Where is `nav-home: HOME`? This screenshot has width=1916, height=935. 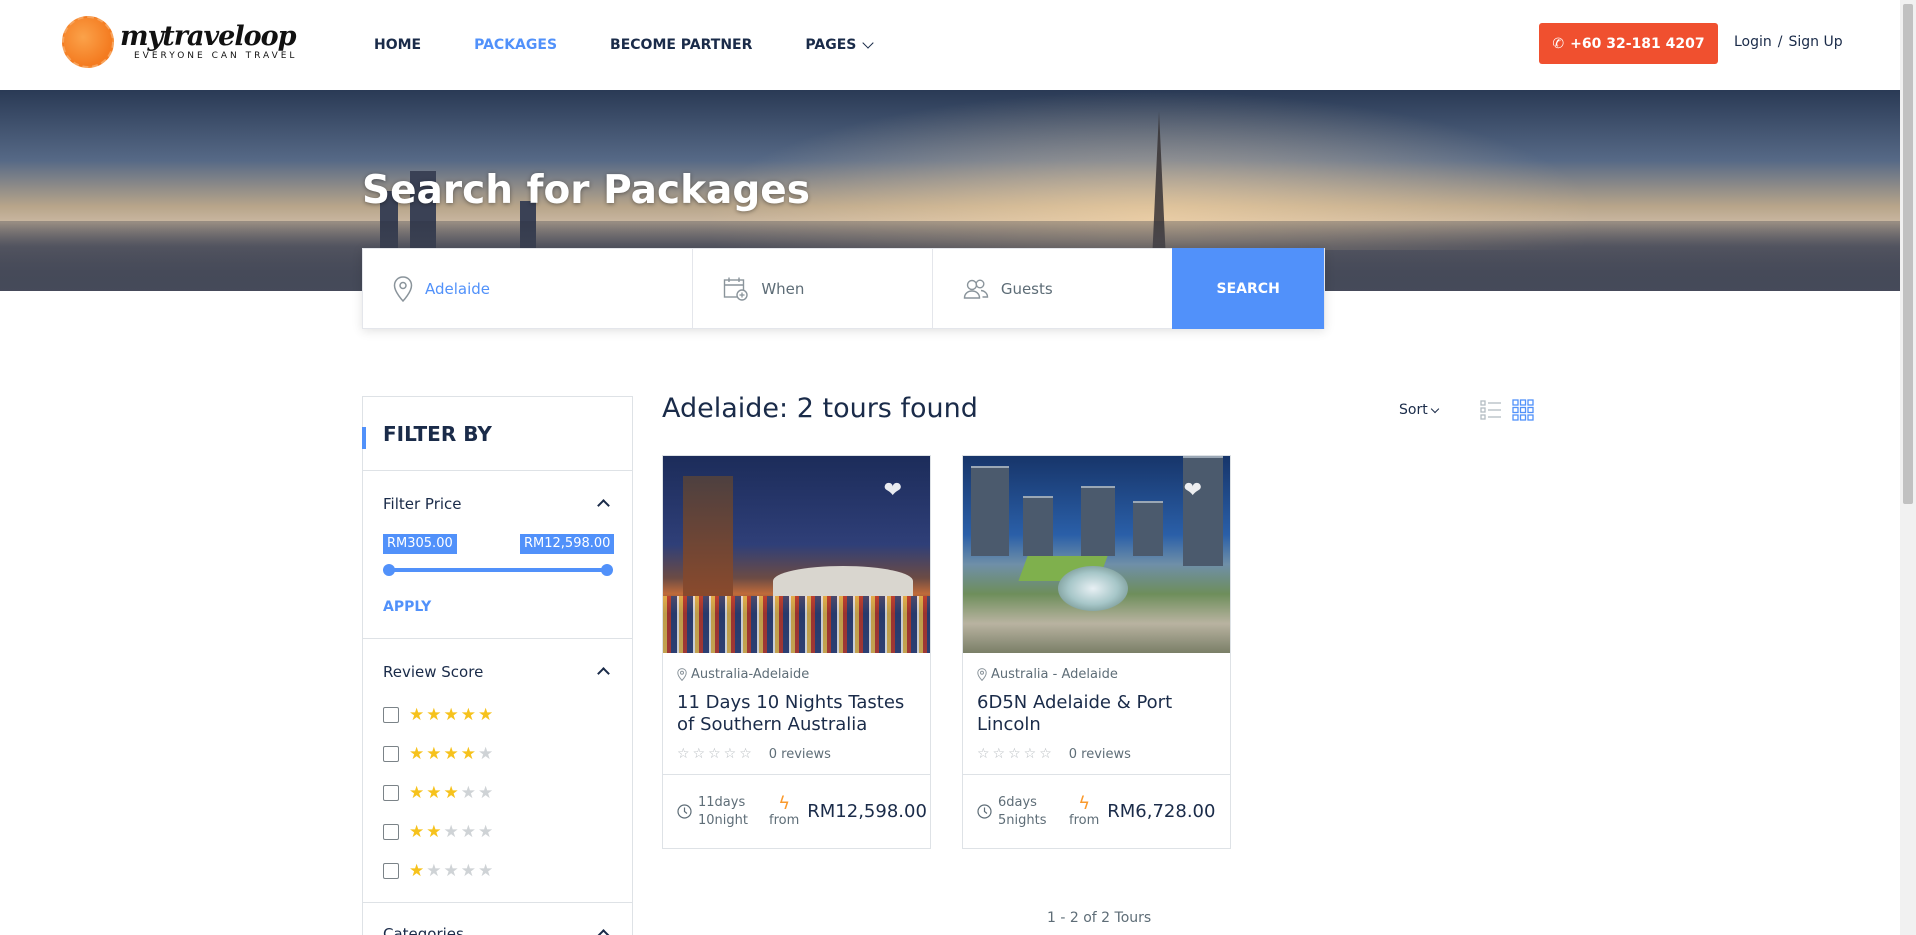
nav-home: HOME is located at coordinates (397, 45).